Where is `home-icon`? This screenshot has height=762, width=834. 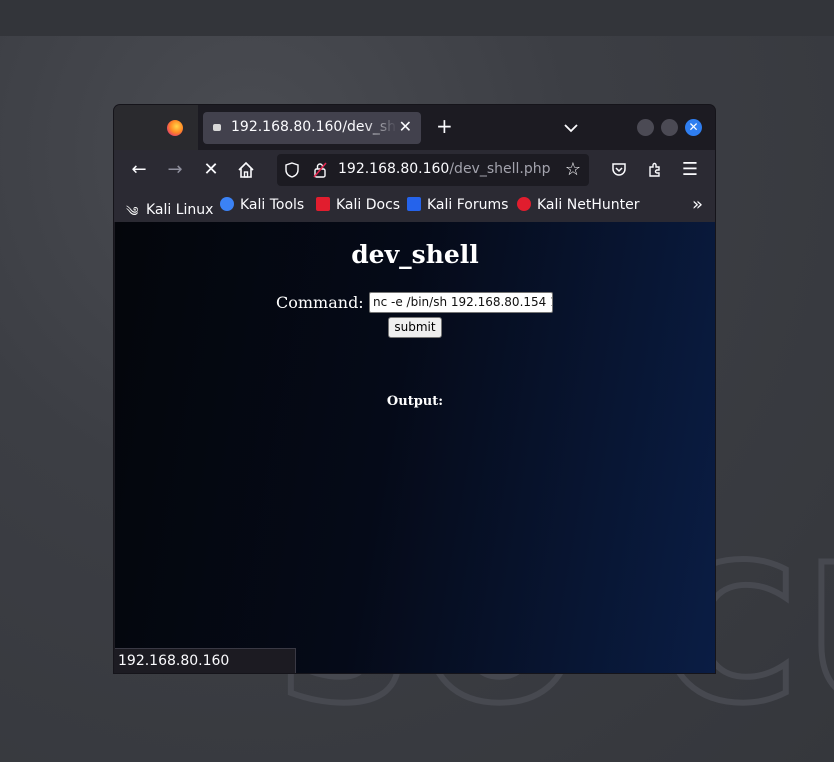 home-icon is located at coordinates (246, 170).